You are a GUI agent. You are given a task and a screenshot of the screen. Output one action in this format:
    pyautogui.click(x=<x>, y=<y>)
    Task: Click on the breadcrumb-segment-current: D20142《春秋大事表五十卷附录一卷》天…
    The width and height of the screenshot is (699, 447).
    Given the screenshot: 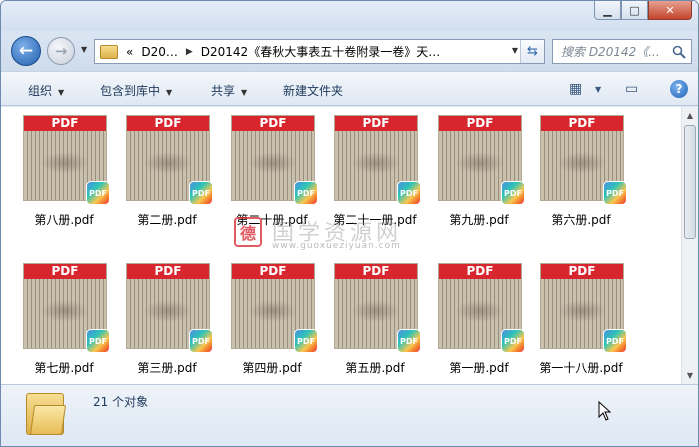 What is the action you would take?
    pyautogui.click(x=320, y=51)
    